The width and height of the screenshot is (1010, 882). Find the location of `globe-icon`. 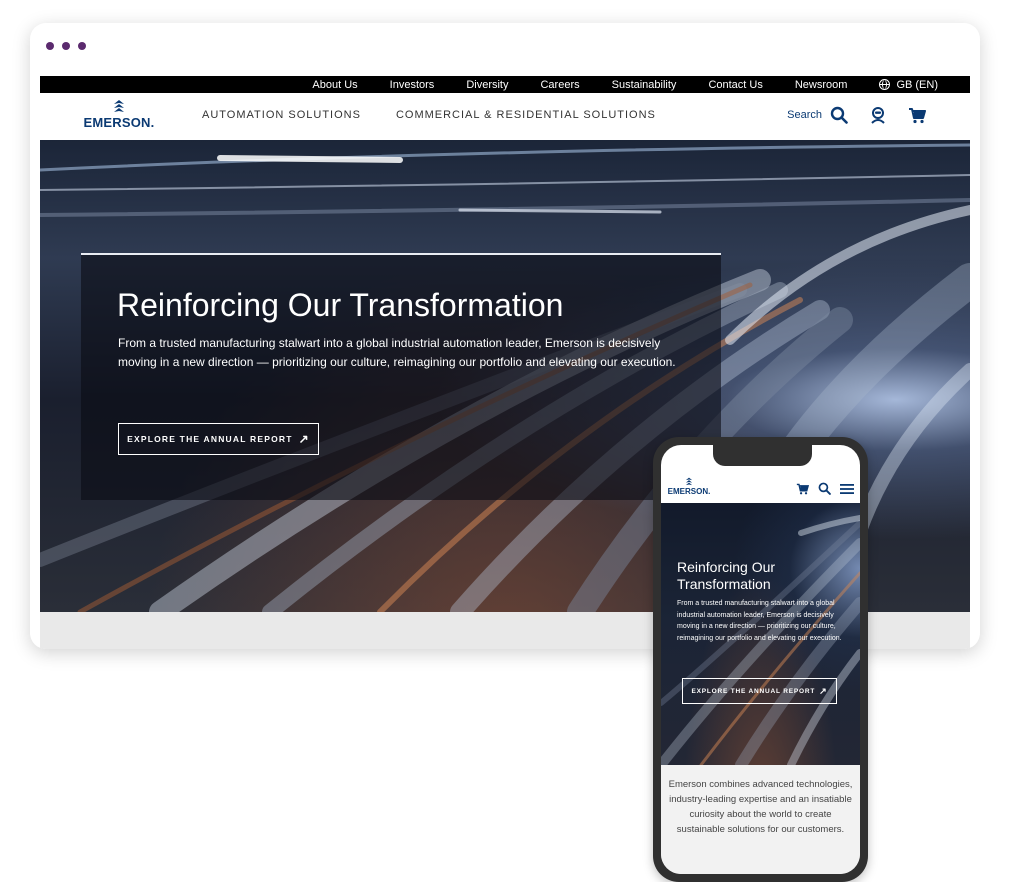

globe-icon is located at coordinates (885, 84).